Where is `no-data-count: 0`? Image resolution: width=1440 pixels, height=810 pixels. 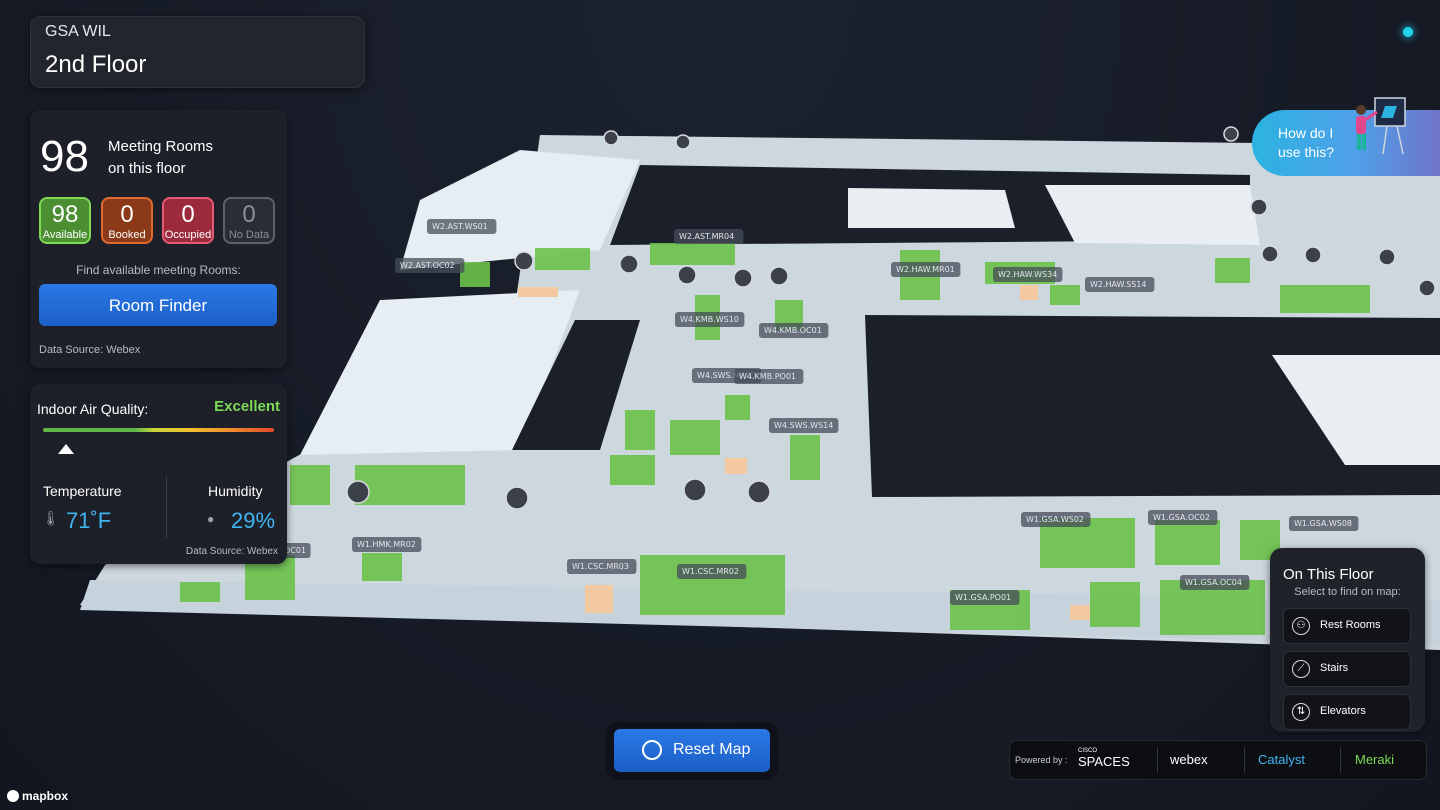
no-data-count: 0 is located at coordinates (249, 214).